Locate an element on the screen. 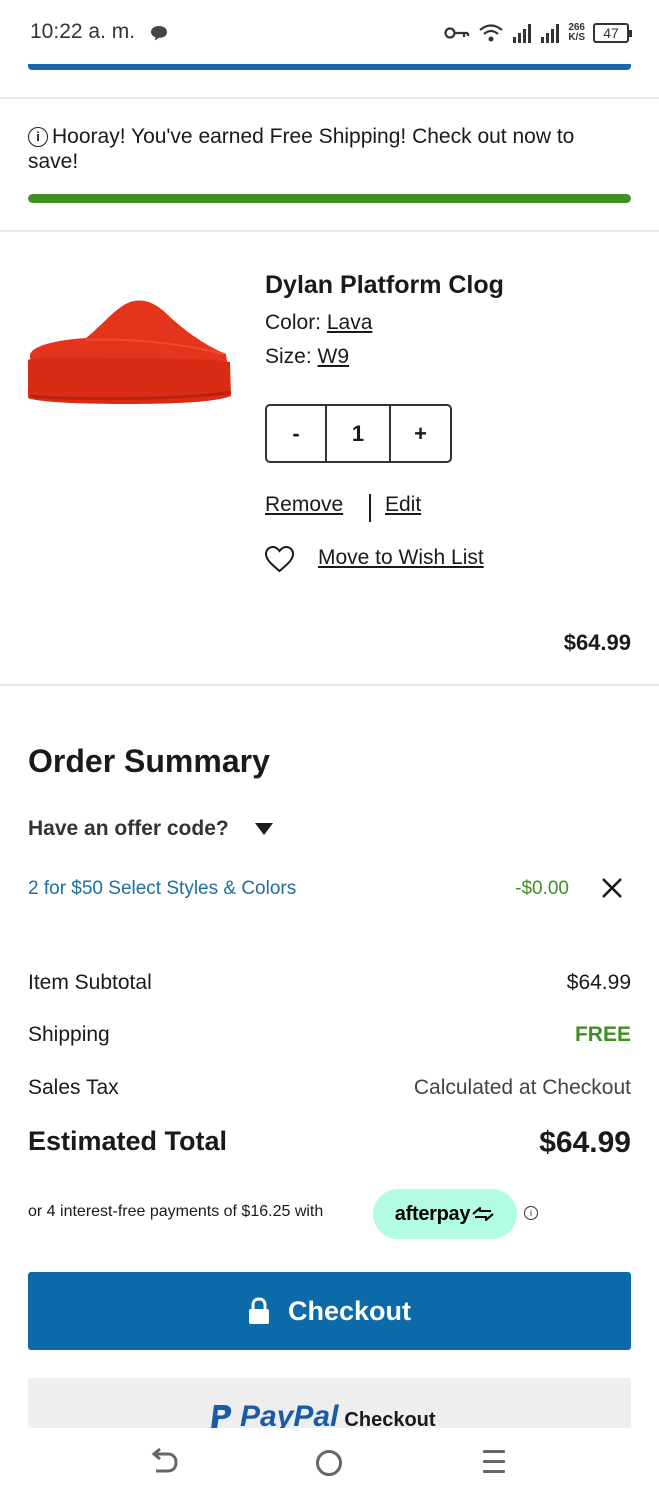 The height and width of the screenshot is (1500, 659). status-icons: 266 K/S 47 is located at coordinates (538, 33).